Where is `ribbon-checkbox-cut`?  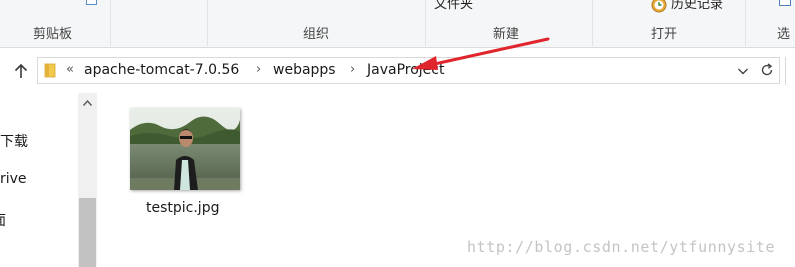 ribbon-checkbox-cut is located at coordinates (91, 2).